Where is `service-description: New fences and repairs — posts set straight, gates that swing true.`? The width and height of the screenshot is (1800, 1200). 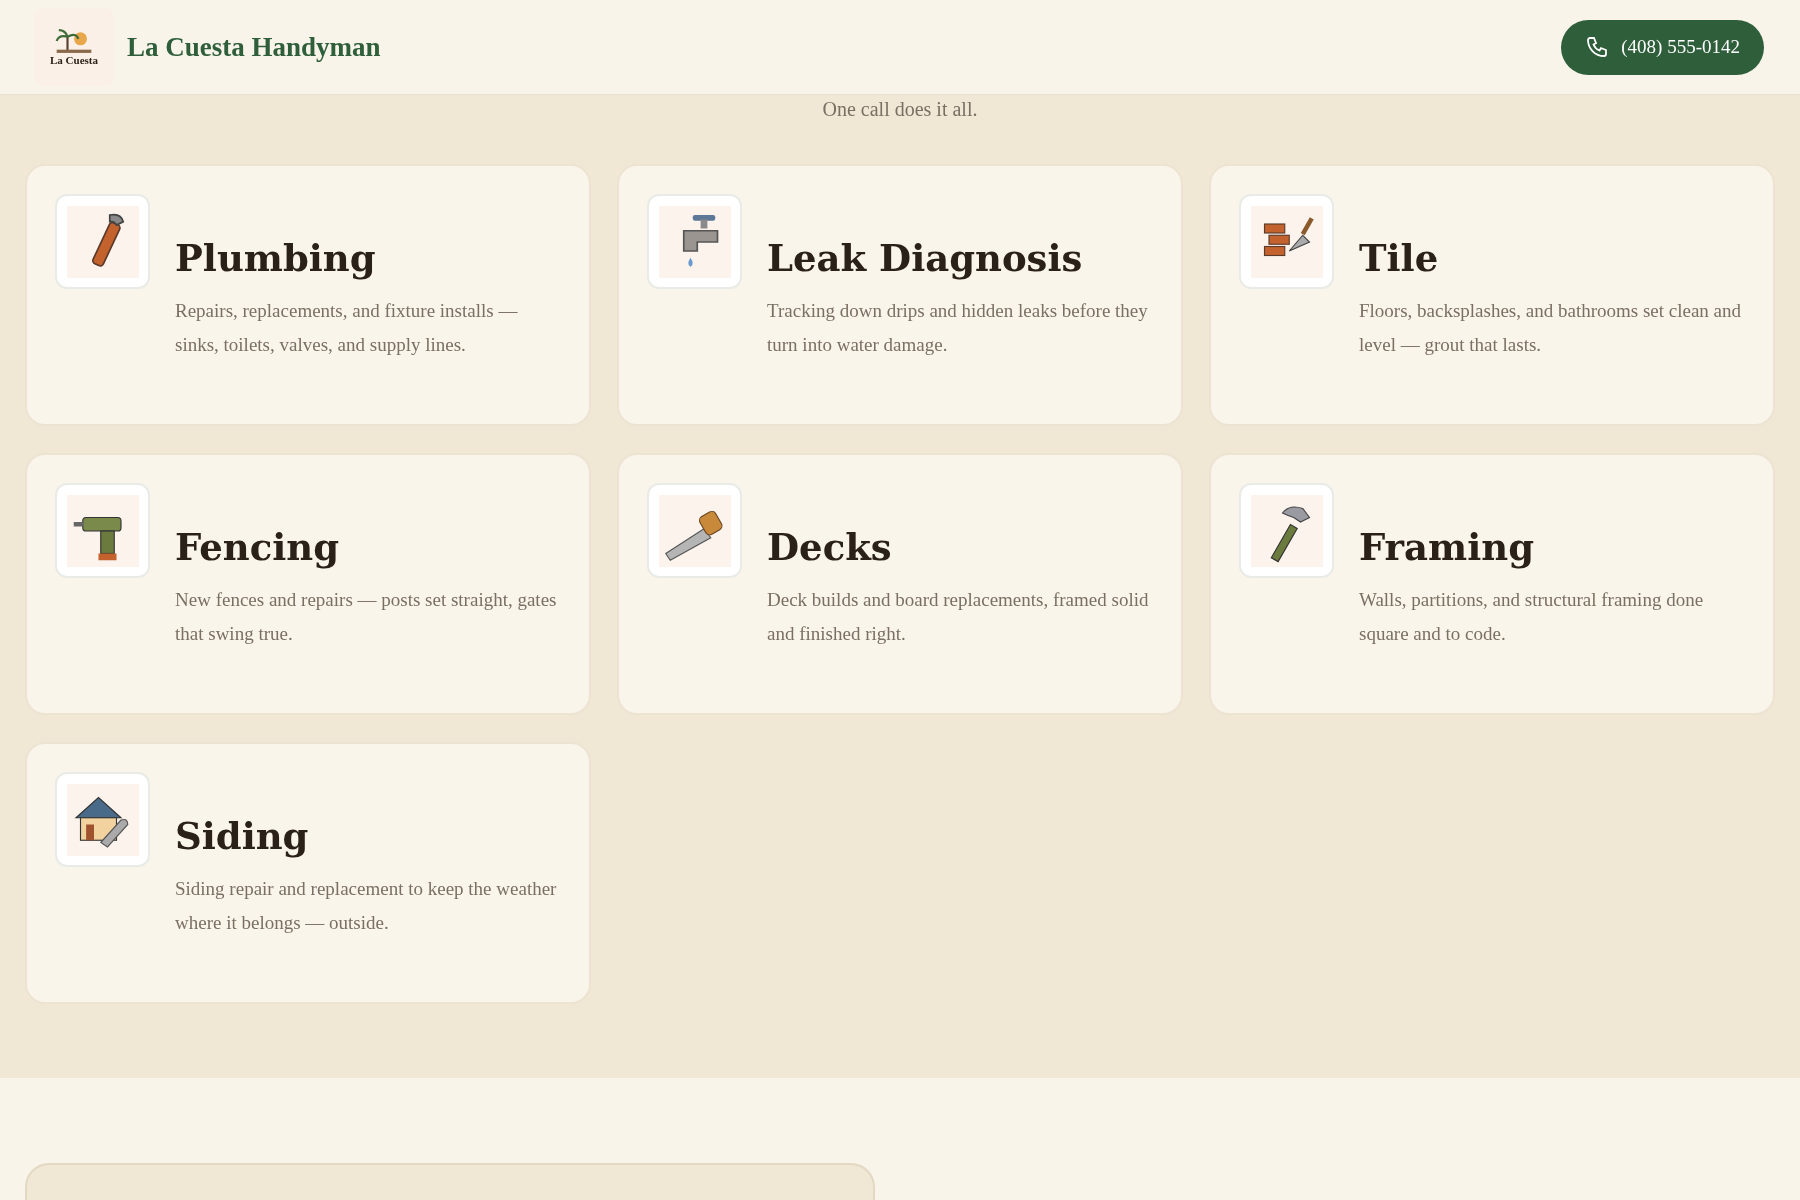 service-description: New fences and repairs — posts set straight, gates that swing true. is located at coordinates (366, 617).